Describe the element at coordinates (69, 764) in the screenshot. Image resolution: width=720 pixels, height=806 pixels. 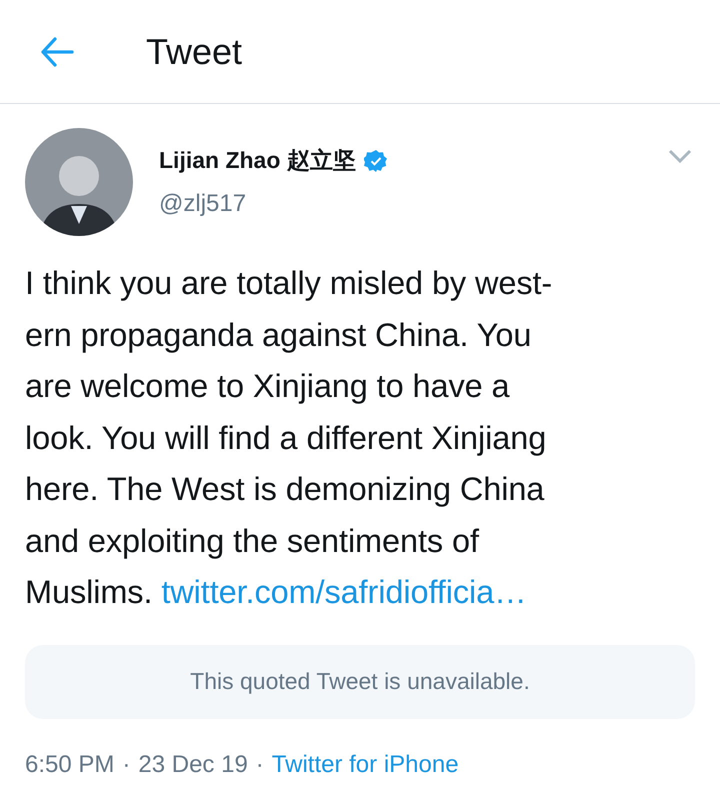
I see `tweet-time: 6:50 PM` at that location.